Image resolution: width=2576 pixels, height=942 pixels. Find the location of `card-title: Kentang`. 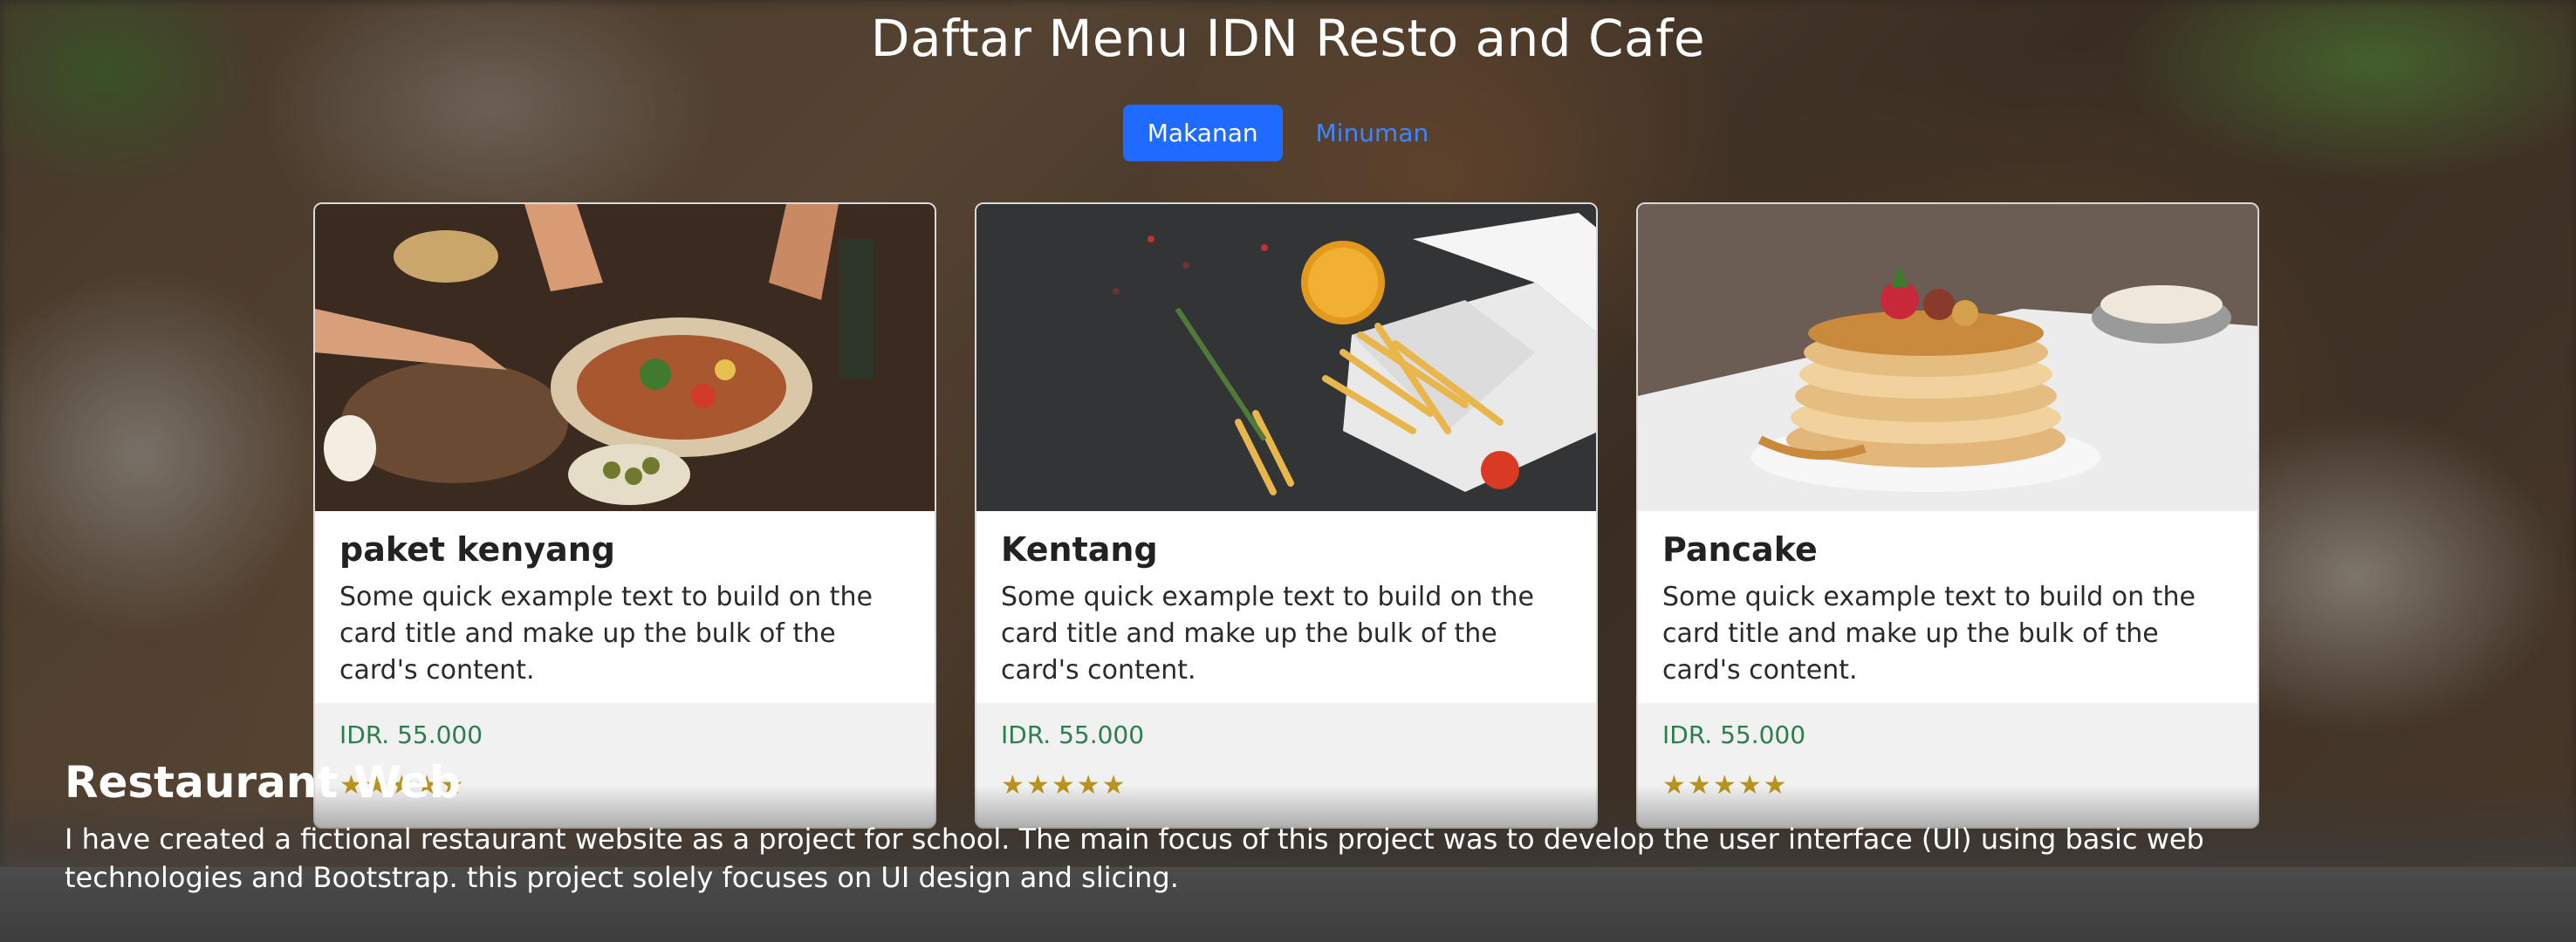

card-title: Kentang is located at coordinates (1080, 549).